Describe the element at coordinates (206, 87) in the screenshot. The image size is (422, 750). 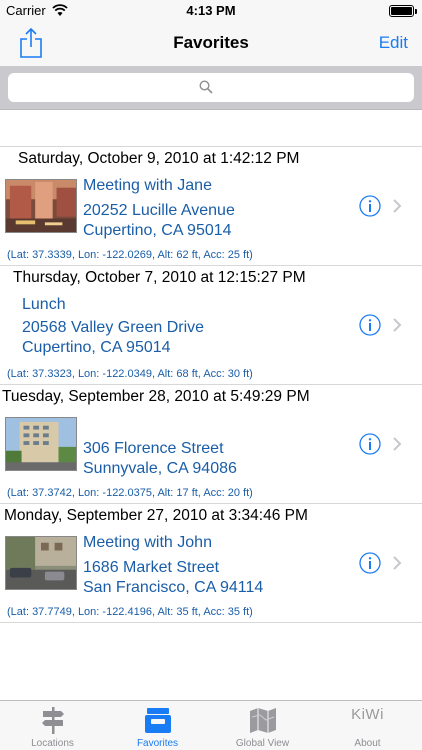
I see `search-icon` at that location.